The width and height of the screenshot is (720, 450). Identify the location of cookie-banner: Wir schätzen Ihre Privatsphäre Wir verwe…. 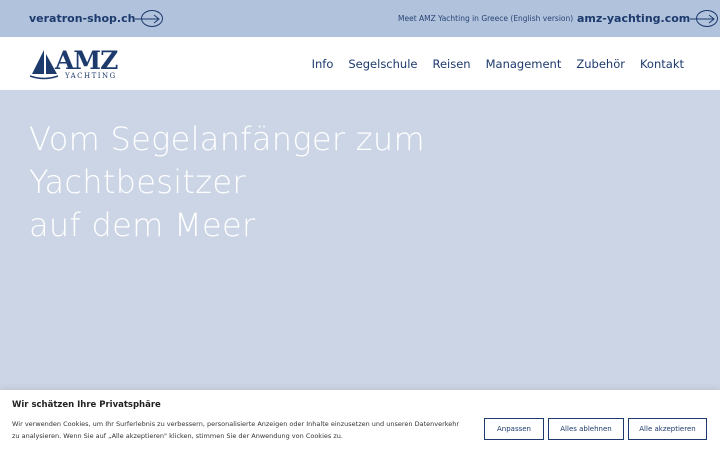
(360, 420).